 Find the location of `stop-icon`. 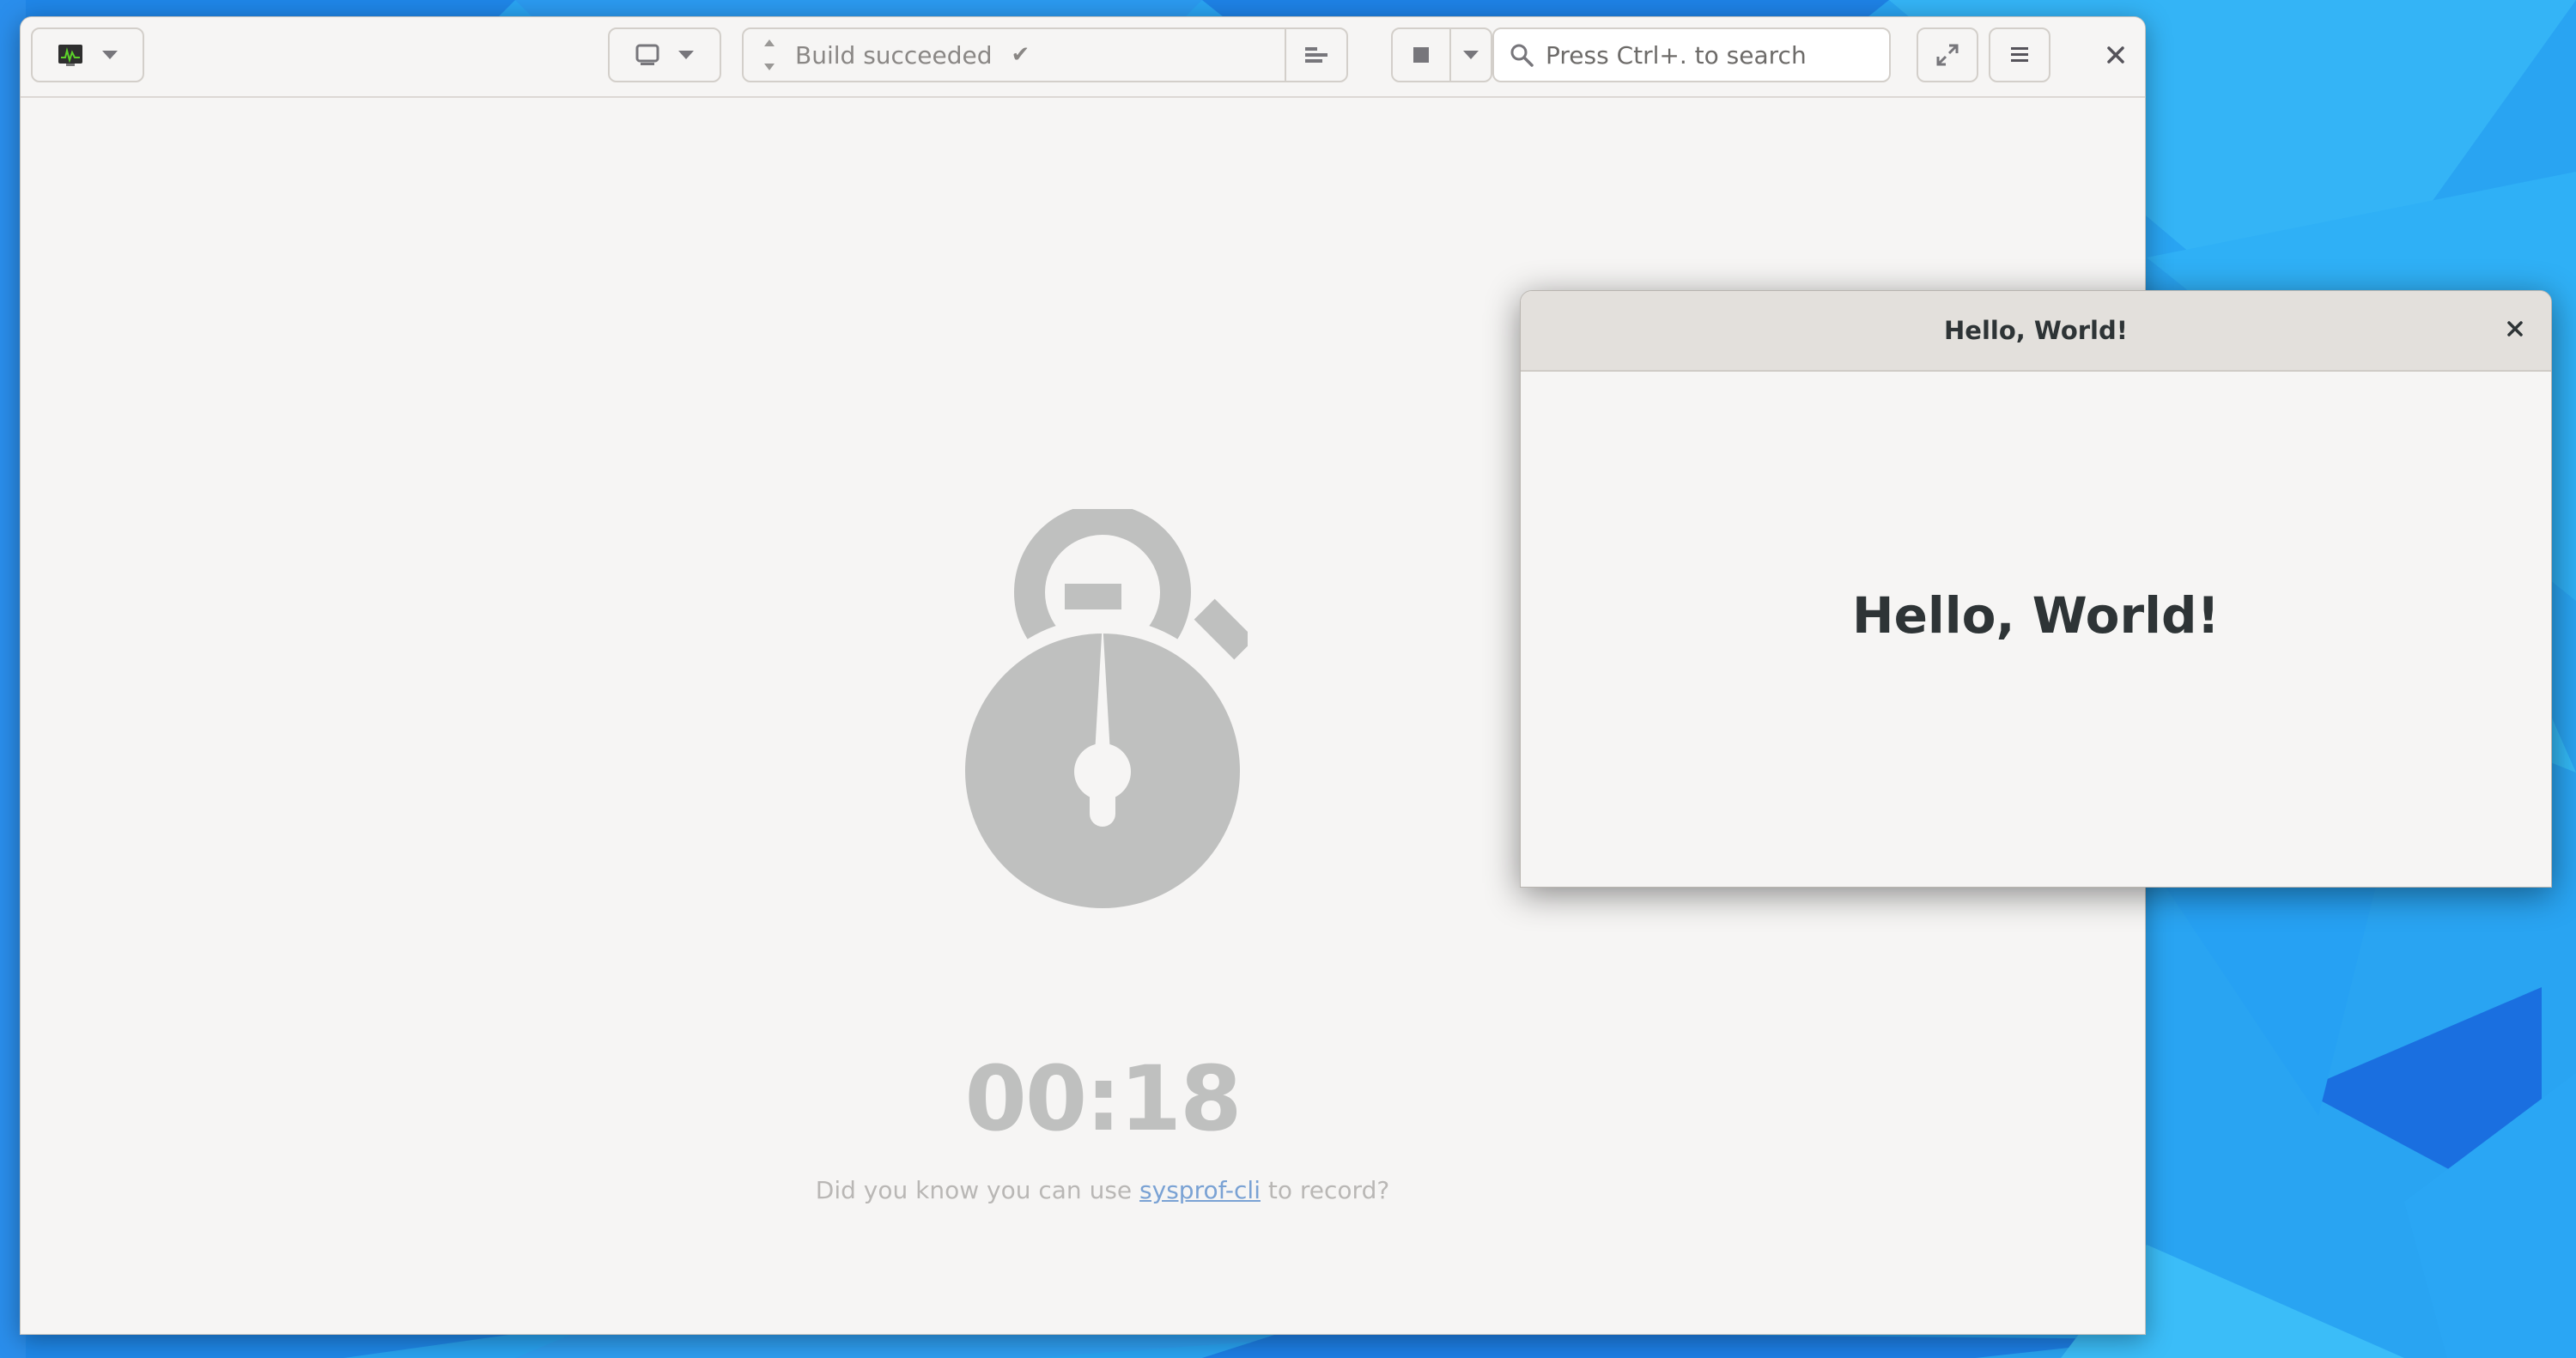

stop-icon is located at coordinates (1421, 55).